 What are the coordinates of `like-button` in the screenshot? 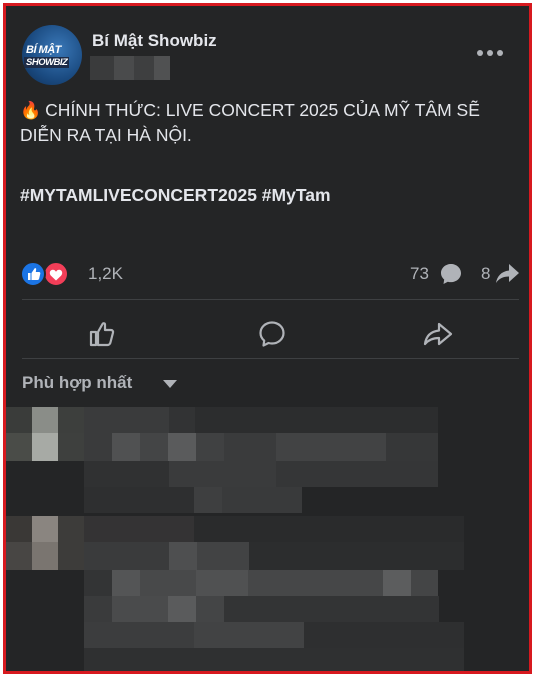 It's located at (102, 334).